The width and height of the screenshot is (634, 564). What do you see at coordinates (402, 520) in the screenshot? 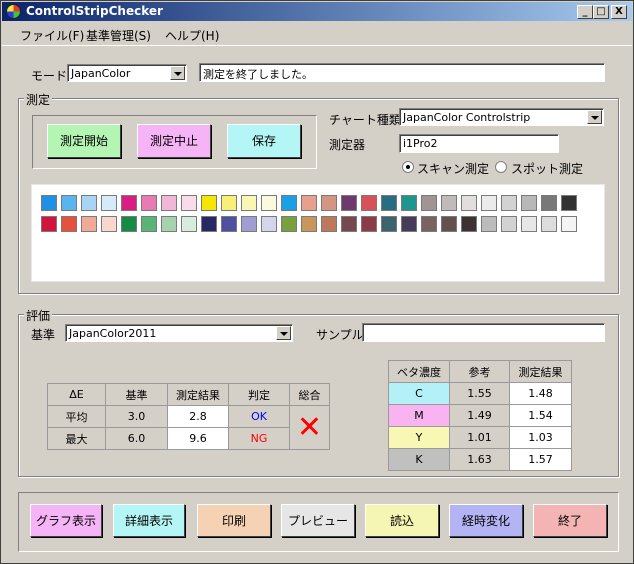
I see `load-button: 読込` at bounding box center [402, 520].